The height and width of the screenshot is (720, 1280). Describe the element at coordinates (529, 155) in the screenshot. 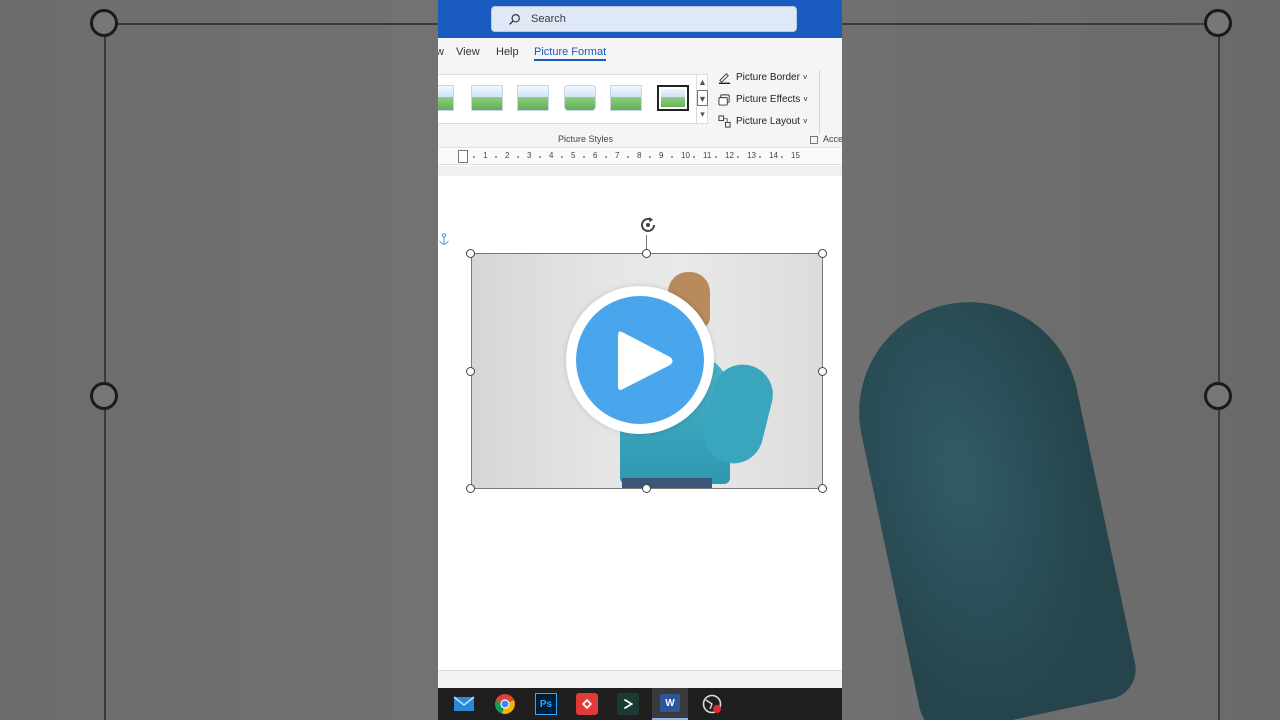

I see `ruler-tick-label: 3` at that location.